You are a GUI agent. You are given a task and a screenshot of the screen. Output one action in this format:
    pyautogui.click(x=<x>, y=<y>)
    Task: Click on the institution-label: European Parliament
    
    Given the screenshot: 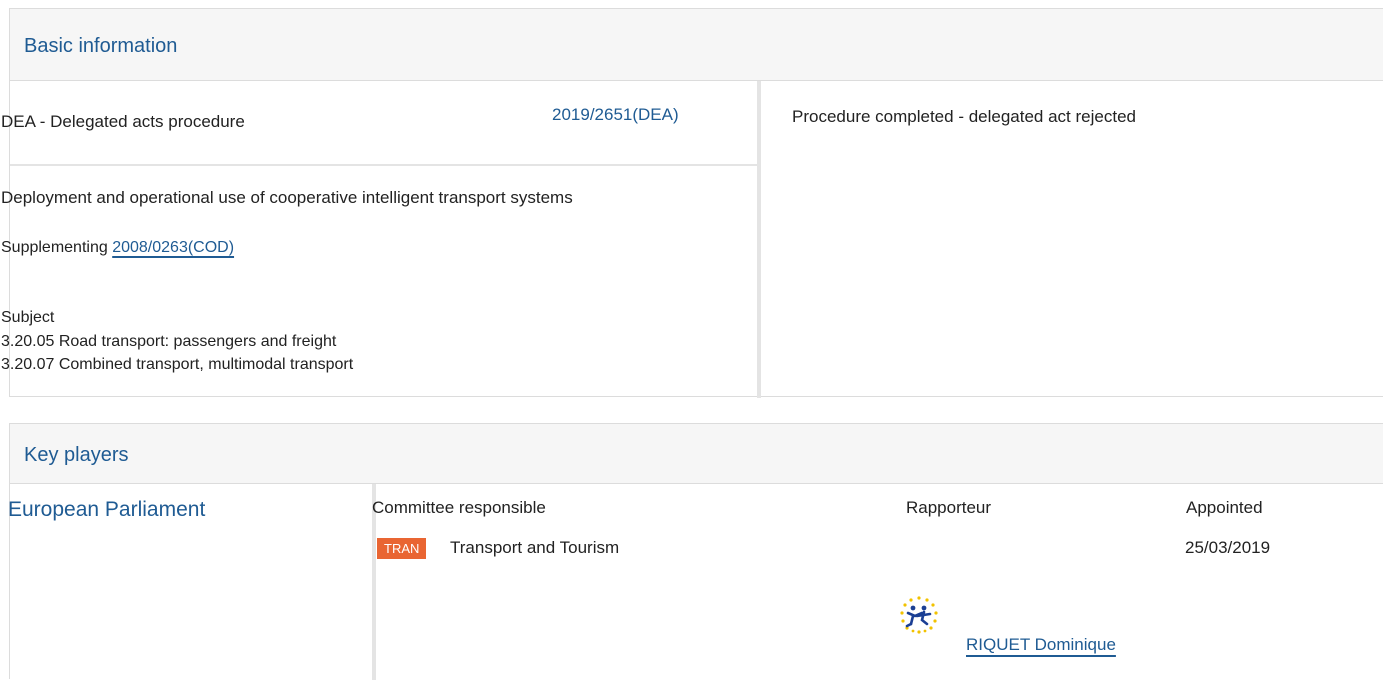 What is the action you would take?
    pyautogui.click(x=107, y=509)
    